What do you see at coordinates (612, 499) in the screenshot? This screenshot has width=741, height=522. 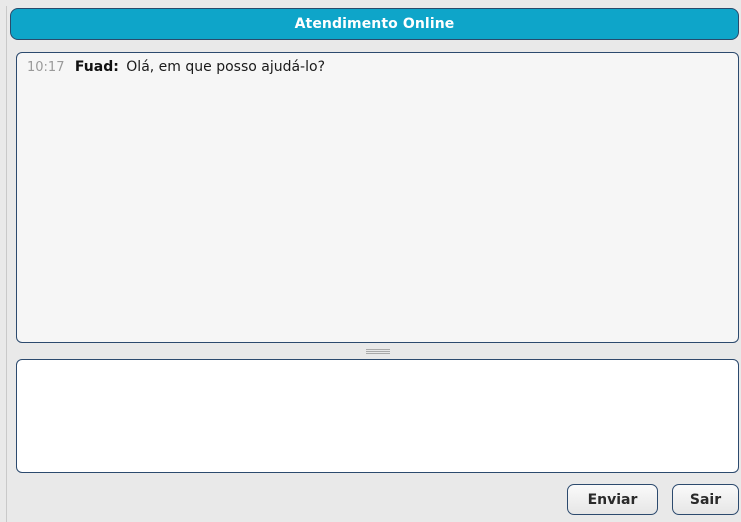 I see `send-button: Enviar` at bounding box center [612, 499].